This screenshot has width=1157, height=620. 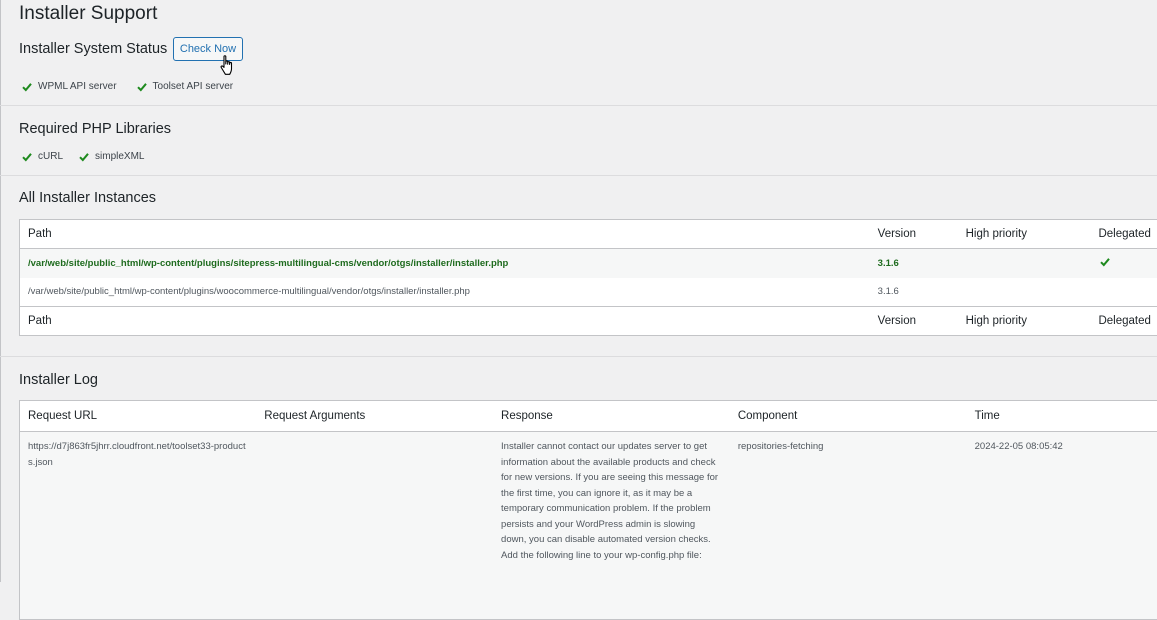 I want to click on system-status-list: WPML API server Toolset API server, so click(x=137, y=86).